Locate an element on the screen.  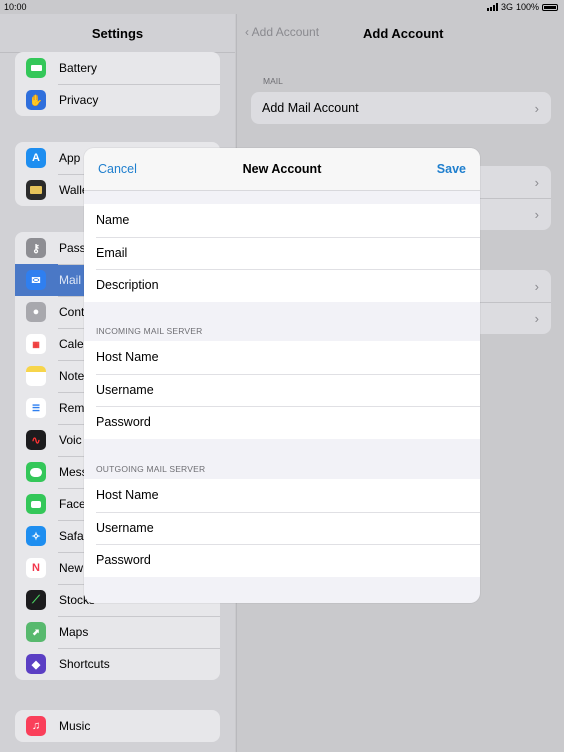
sidebar-item-label: Privacy is located at coordinates (79, 100).